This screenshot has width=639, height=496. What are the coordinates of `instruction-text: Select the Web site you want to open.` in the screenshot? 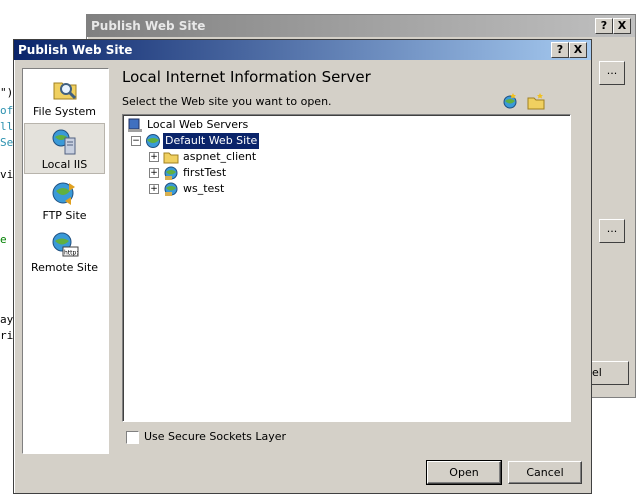 It's located at (227, 101).